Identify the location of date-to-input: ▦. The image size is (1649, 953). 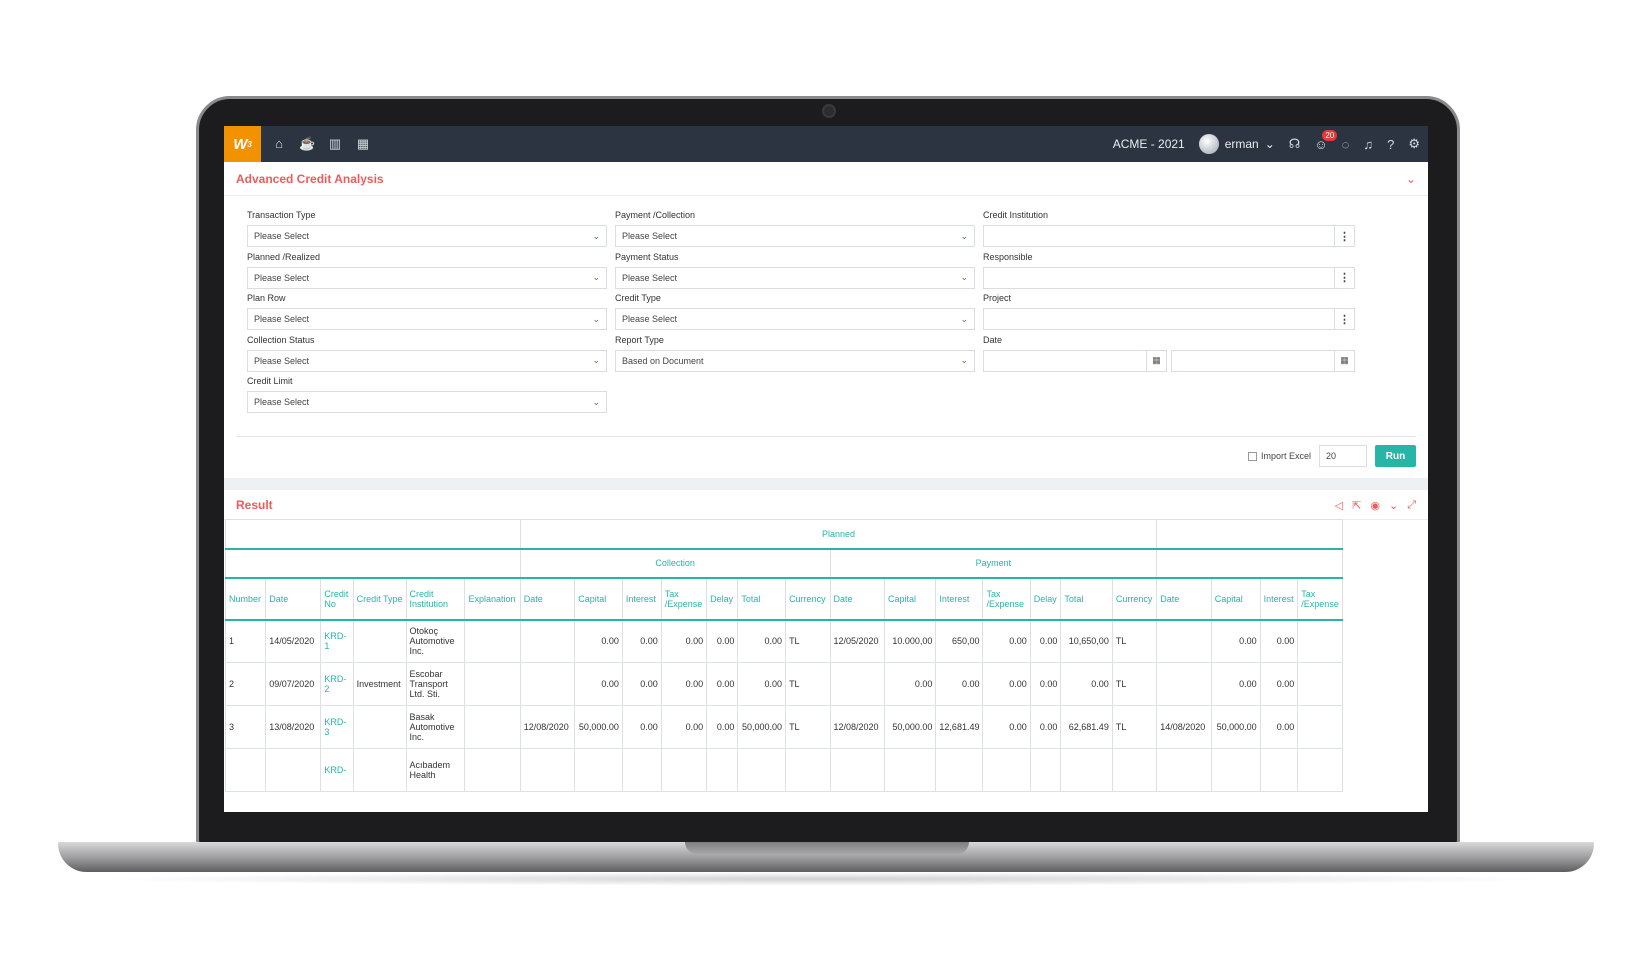
(1263, 360).